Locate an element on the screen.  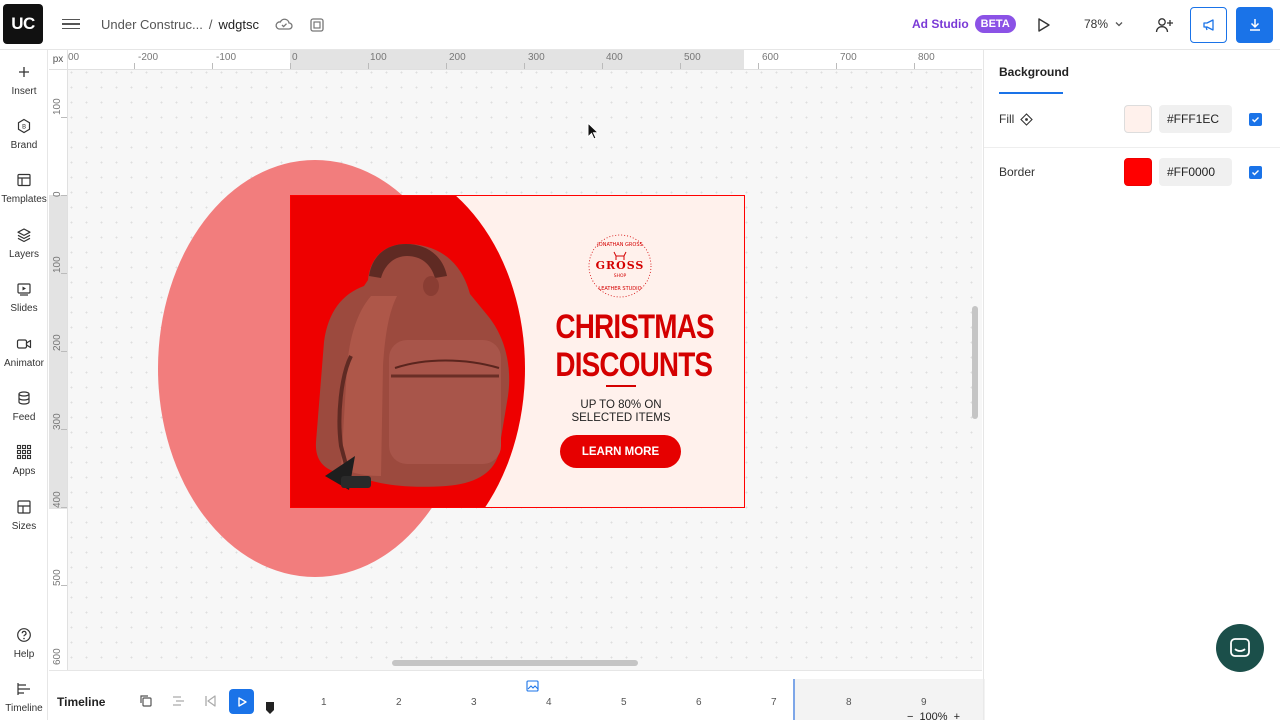
sidebar-item-label: Help is located at coordinates (24, 654).